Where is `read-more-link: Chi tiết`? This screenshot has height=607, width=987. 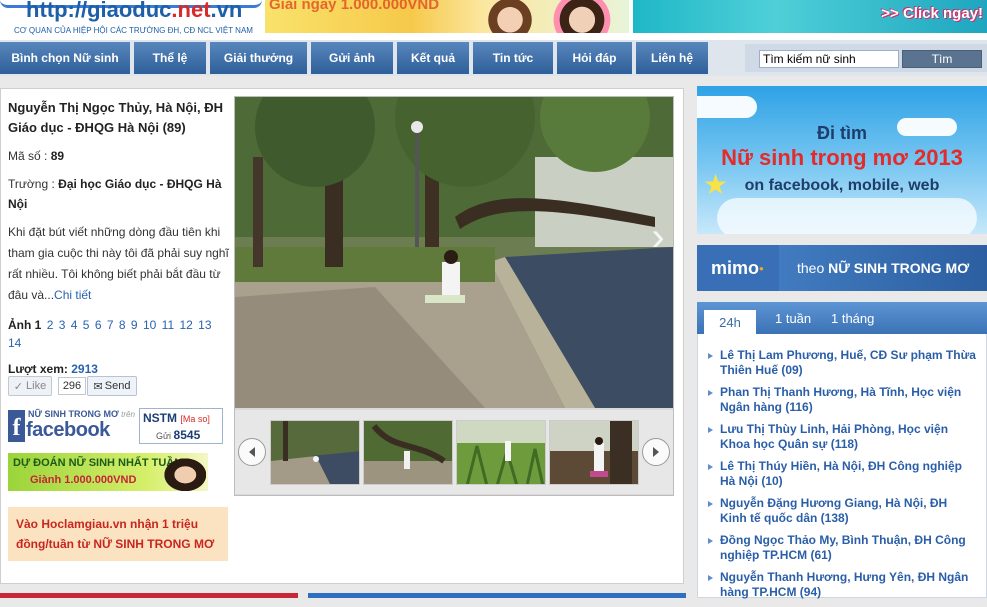 read-more-link: Chi tiết is located at coordinates (72, 295).